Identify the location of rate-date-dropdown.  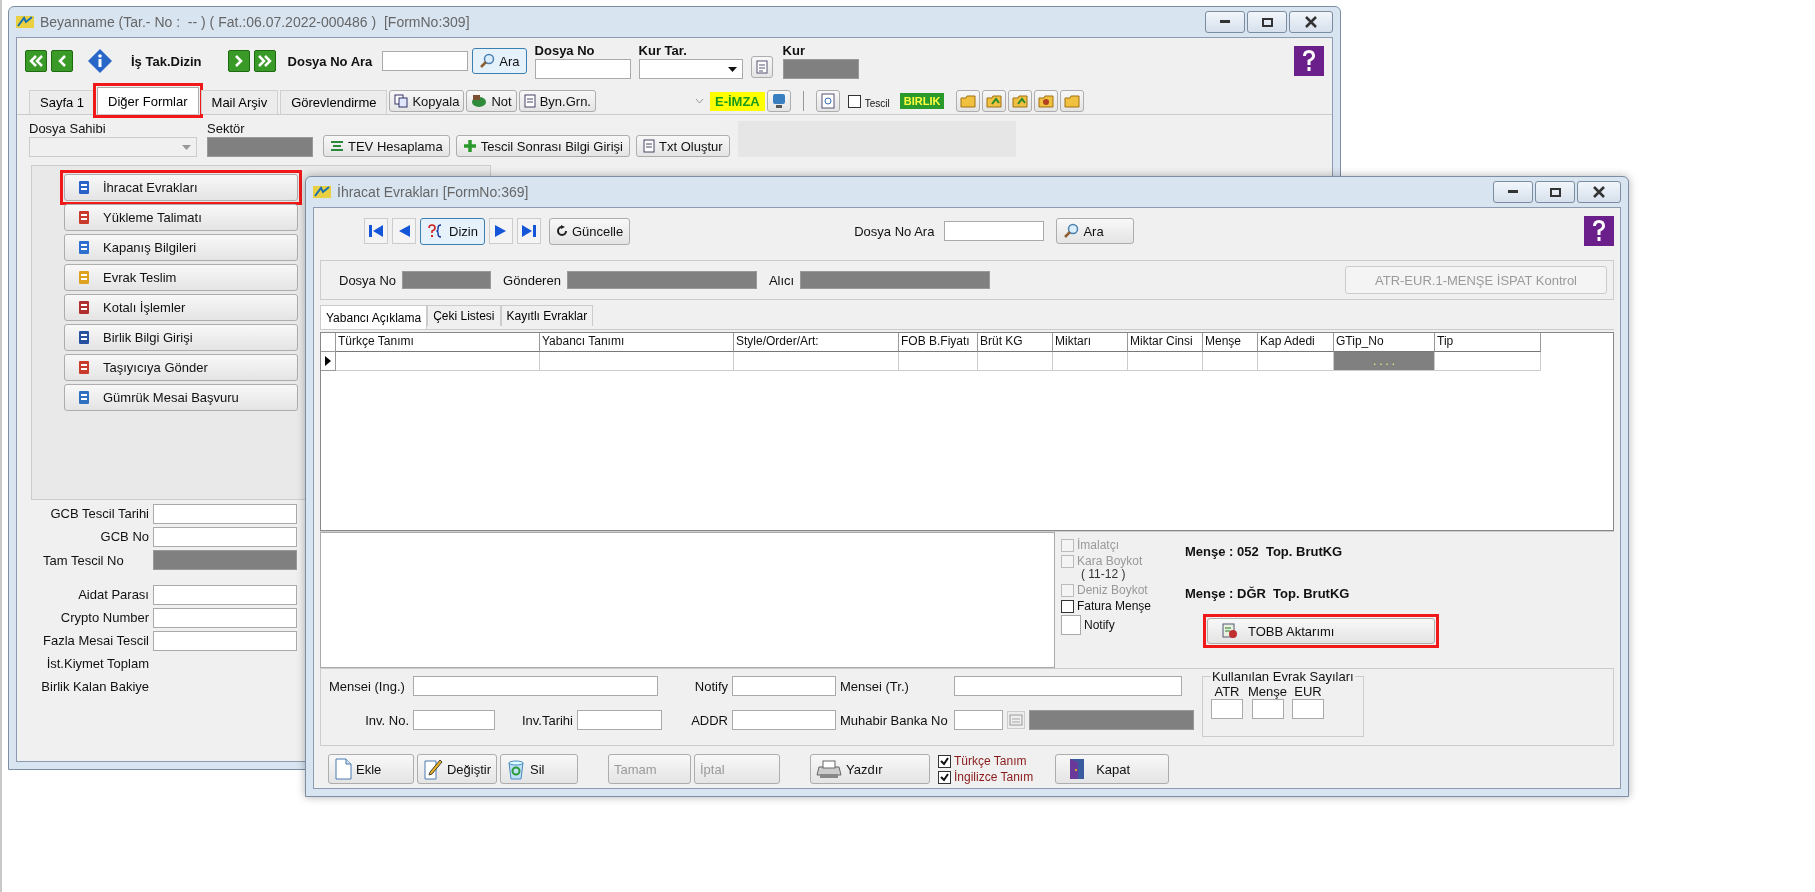
(690, 69).